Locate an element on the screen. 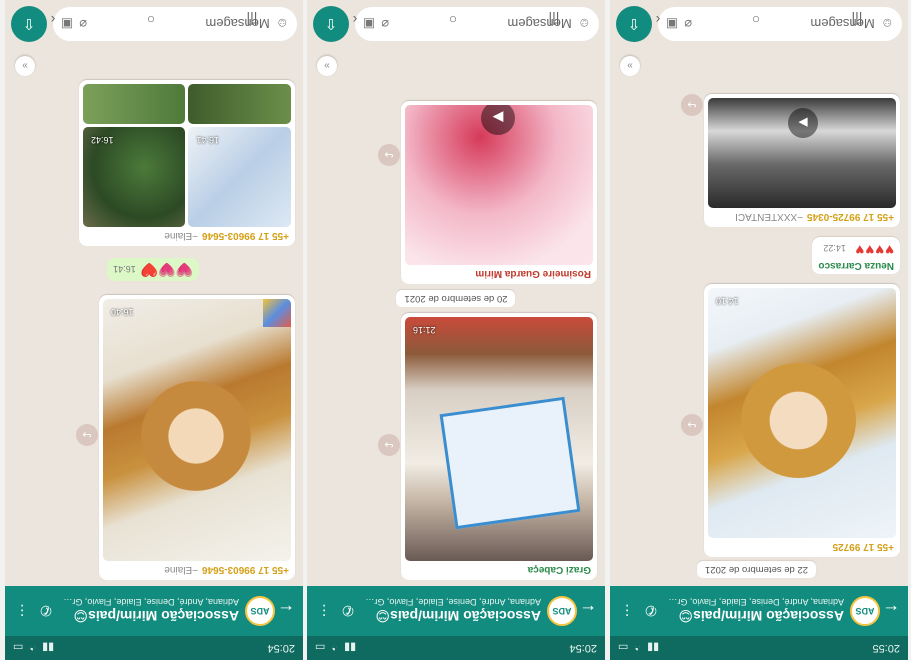 Image resolution: width=911 pixels, height=660 pixels. photo-plants: 16:42 is located at coordinates (134, 177).